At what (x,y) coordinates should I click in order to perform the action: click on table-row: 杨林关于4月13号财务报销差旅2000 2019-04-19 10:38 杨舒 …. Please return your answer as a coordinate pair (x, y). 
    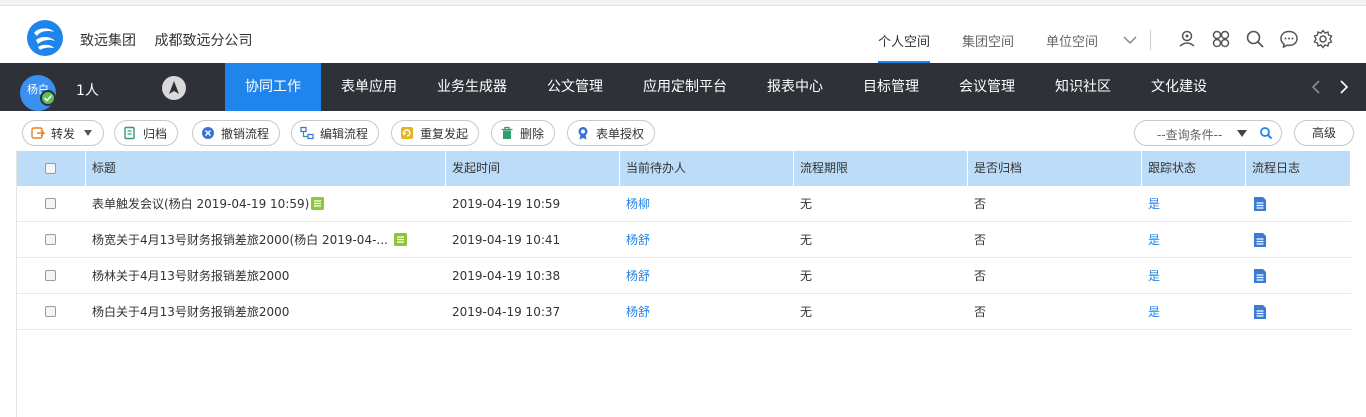
    Looking at the image, I should click on (684, 276).